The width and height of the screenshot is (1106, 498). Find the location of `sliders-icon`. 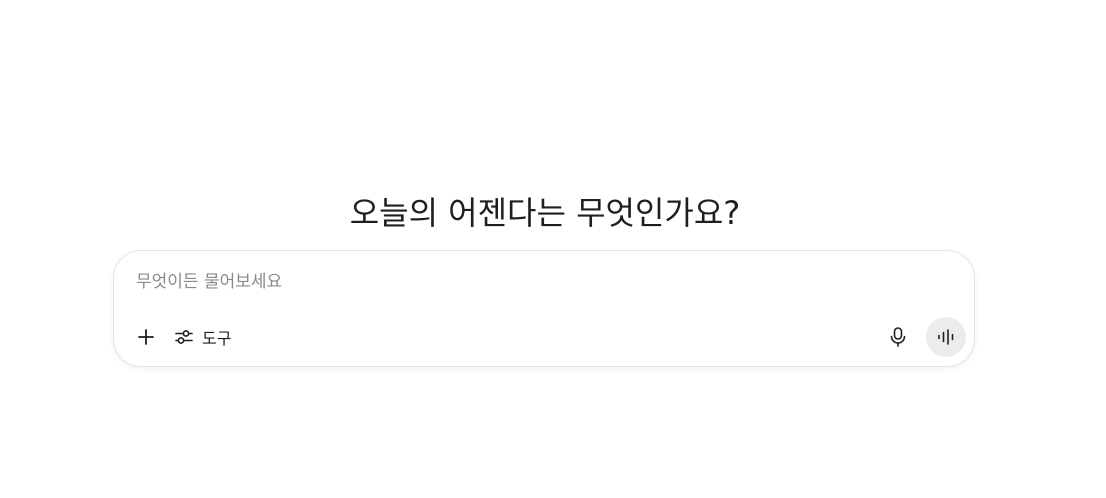

sliders-icon is located at coordinates (184, 337).